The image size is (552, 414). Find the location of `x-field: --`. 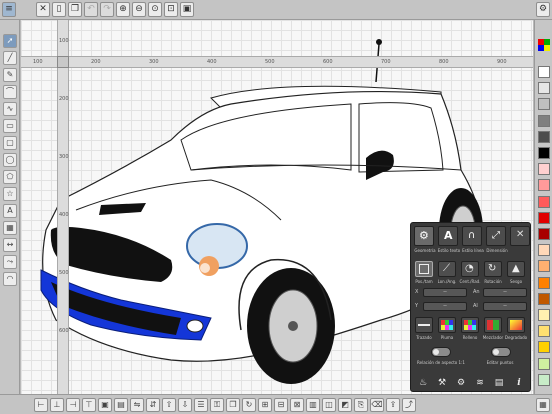

x-field: -- is located at coordinates (445, 292).